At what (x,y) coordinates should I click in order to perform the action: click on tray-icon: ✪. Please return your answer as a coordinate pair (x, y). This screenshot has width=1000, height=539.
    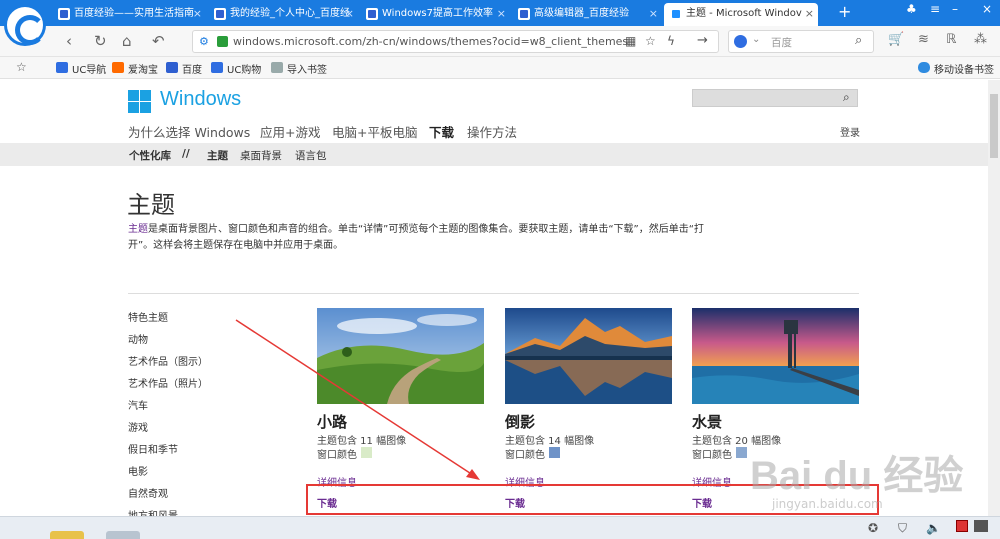
    Looking at the image, I should click on (873, 528).